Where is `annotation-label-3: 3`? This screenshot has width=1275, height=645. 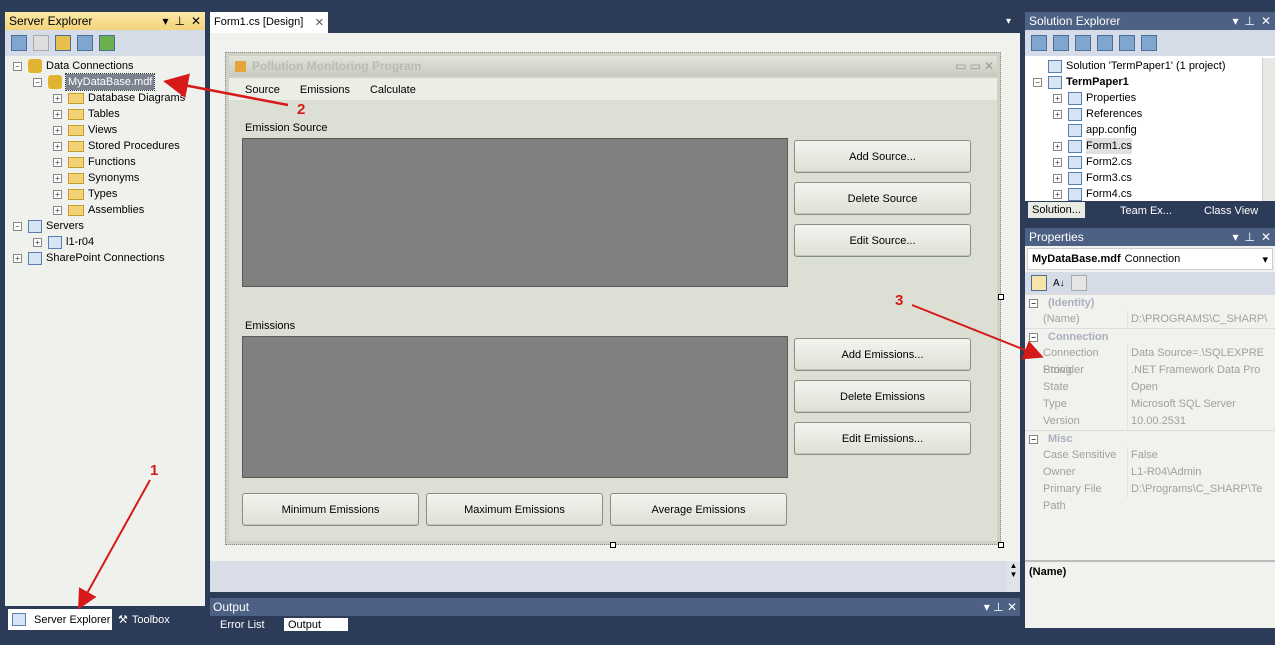 annotation-label-3: 3 is located at coordinates (899, 300).